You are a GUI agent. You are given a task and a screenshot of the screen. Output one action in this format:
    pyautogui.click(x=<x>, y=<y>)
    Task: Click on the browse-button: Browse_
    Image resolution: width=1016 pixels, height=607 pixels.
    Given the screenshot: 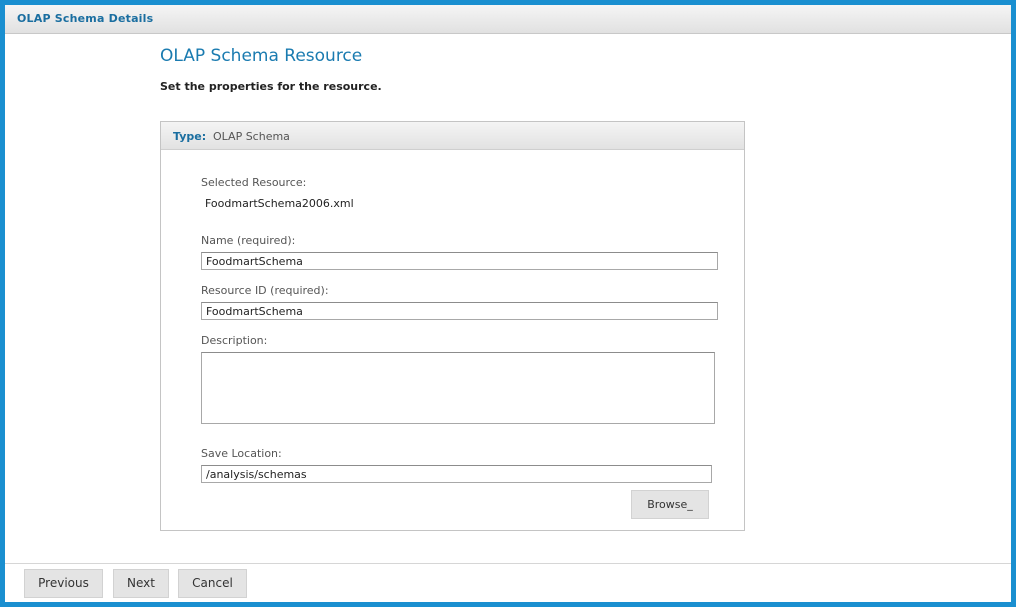 What is the action you would take?
    pyautogui.click(x=670, y=504)
    